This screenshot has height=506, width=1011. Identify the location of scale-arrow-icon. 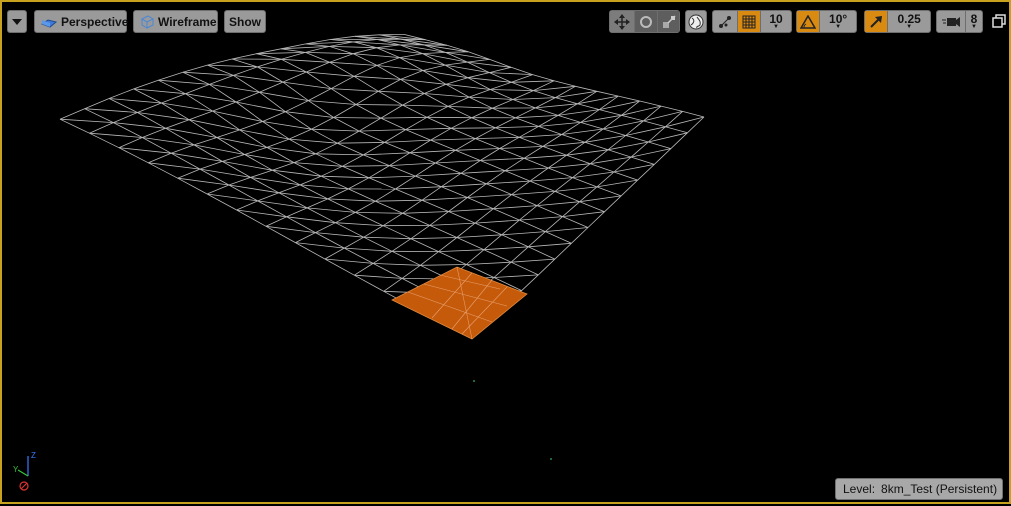
(876, 22).